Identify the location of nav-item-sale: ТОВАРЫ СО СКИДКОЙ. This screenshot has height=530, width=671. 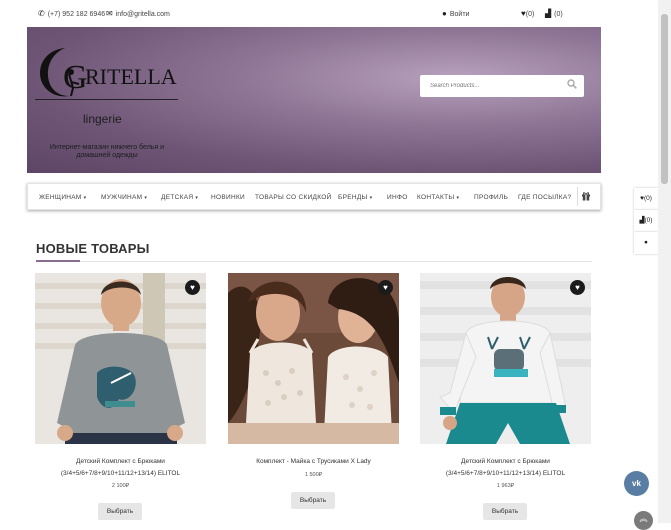
(293, 197).